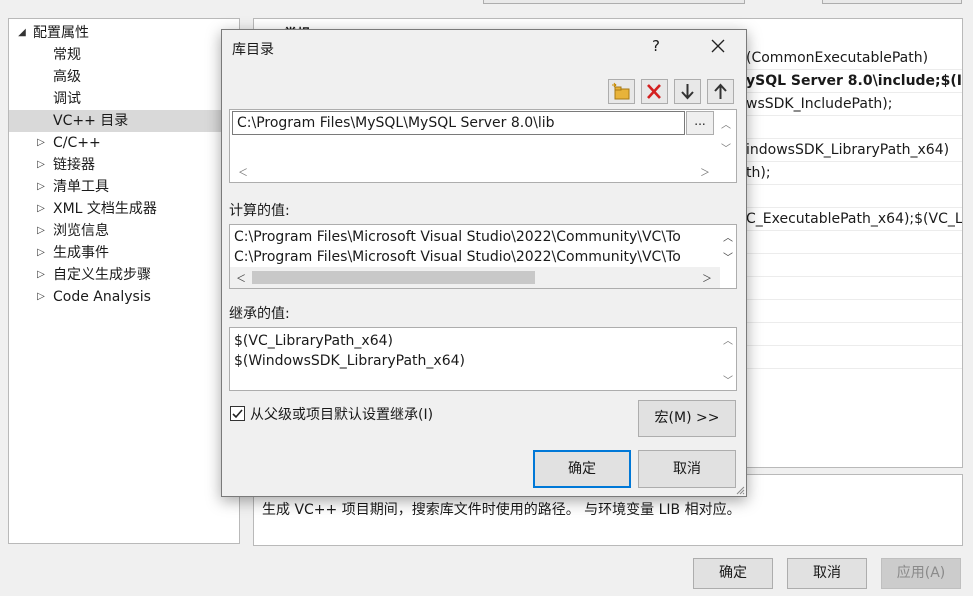 The height and width of the screenshot is (596, 973). I want to click on tree-item: ▷ C/C++, so click(124, 143).